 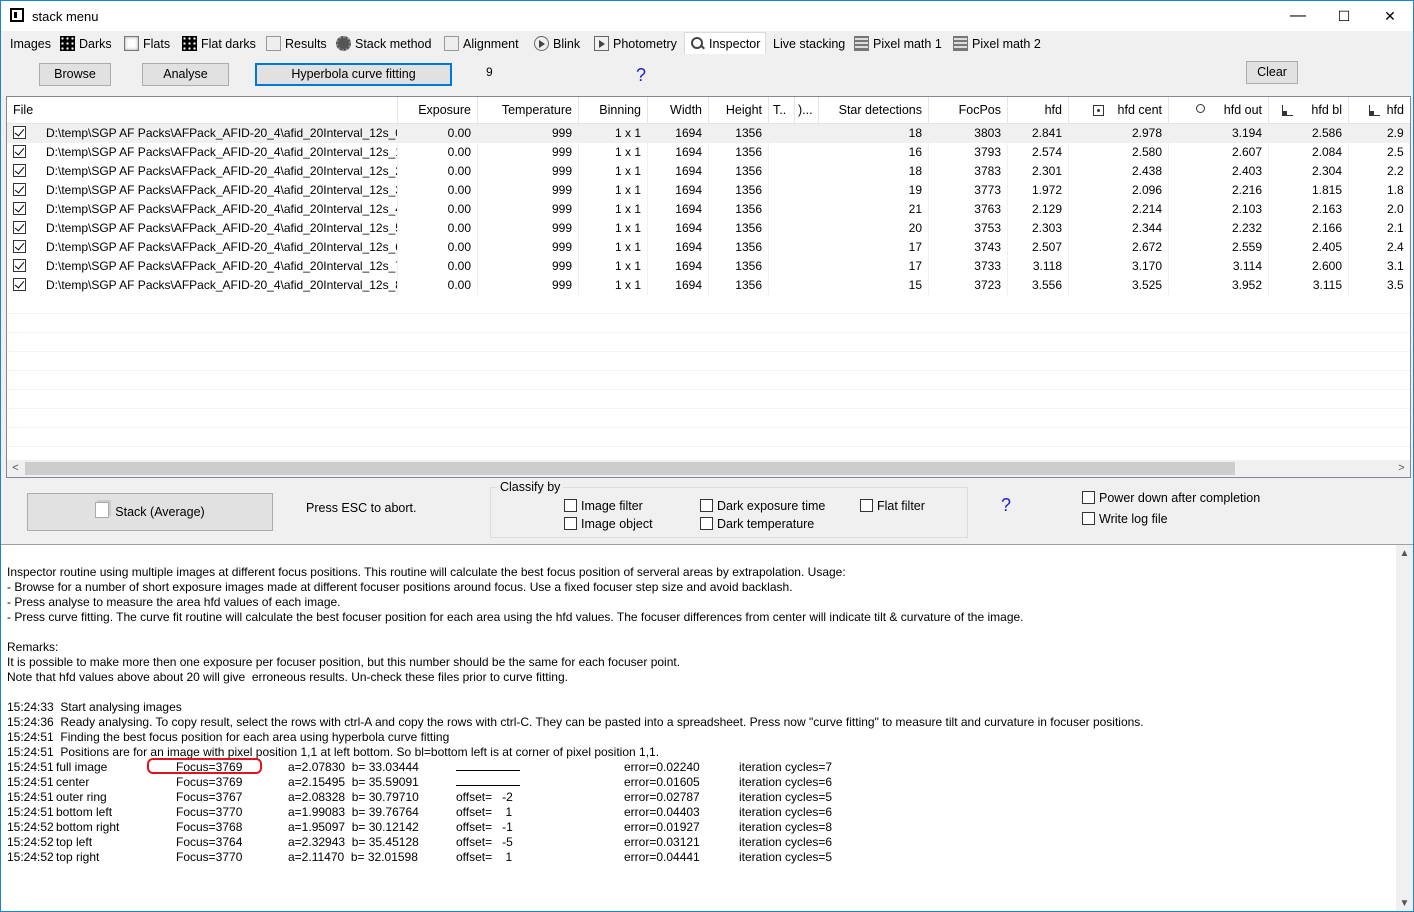 I want to click on image-object-checkbox: Image object, so click(x=608, y=524).